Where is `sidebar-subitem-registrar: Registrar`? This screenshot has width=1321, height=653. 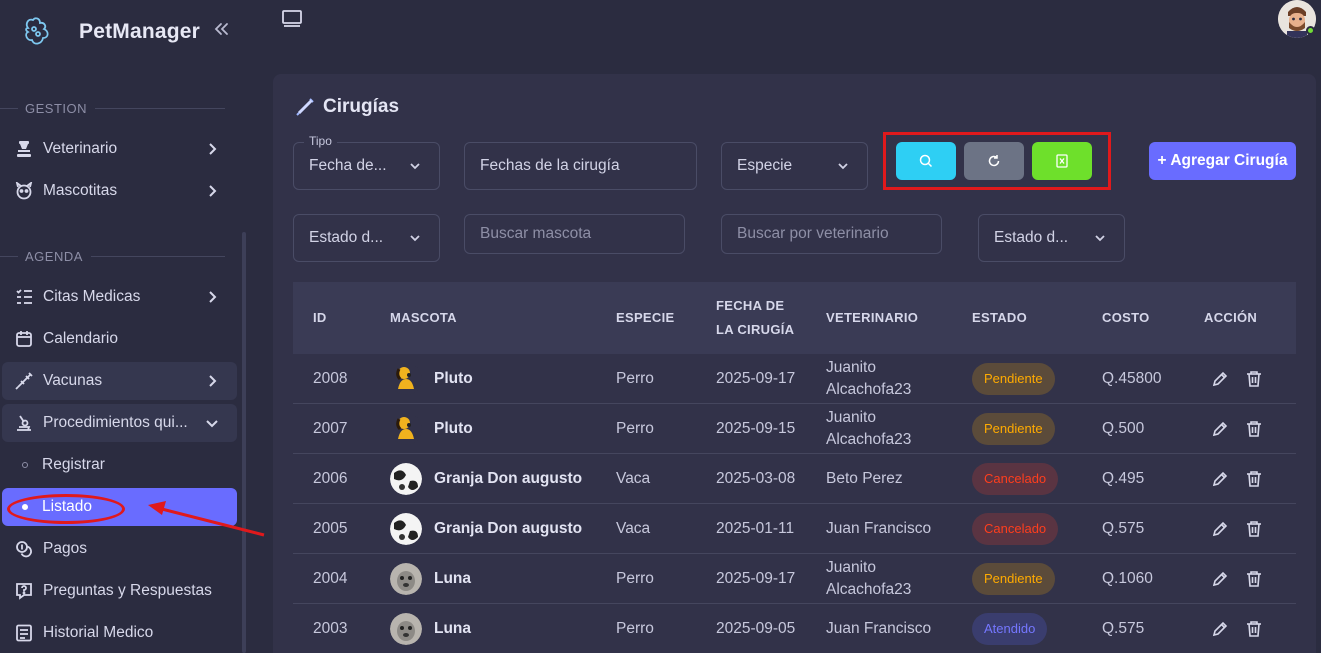 sidebar-subitem-registrar: Registrar is located at coordinates (119, 465).